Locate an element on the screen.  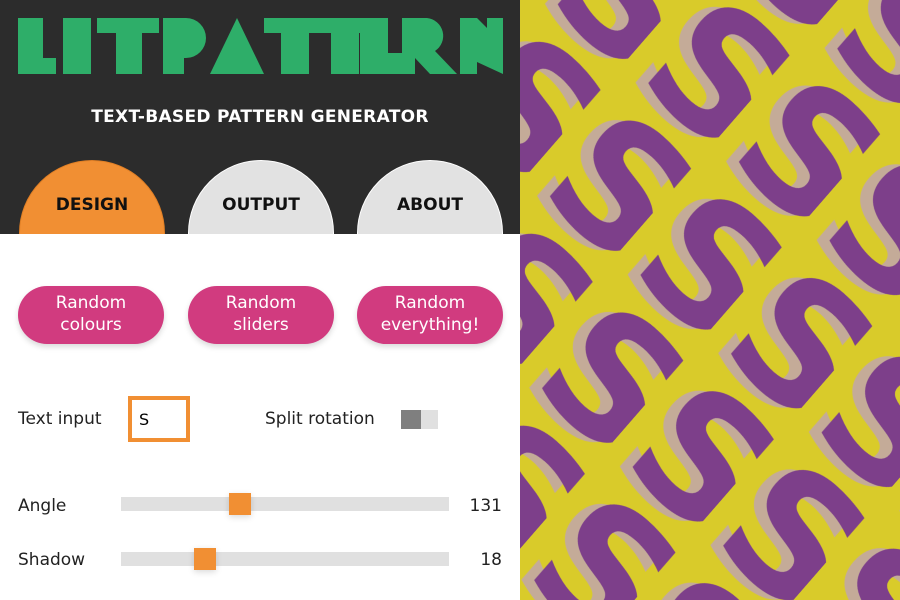
random-everything-button: Random everything! is located at coordinates (430, 315).